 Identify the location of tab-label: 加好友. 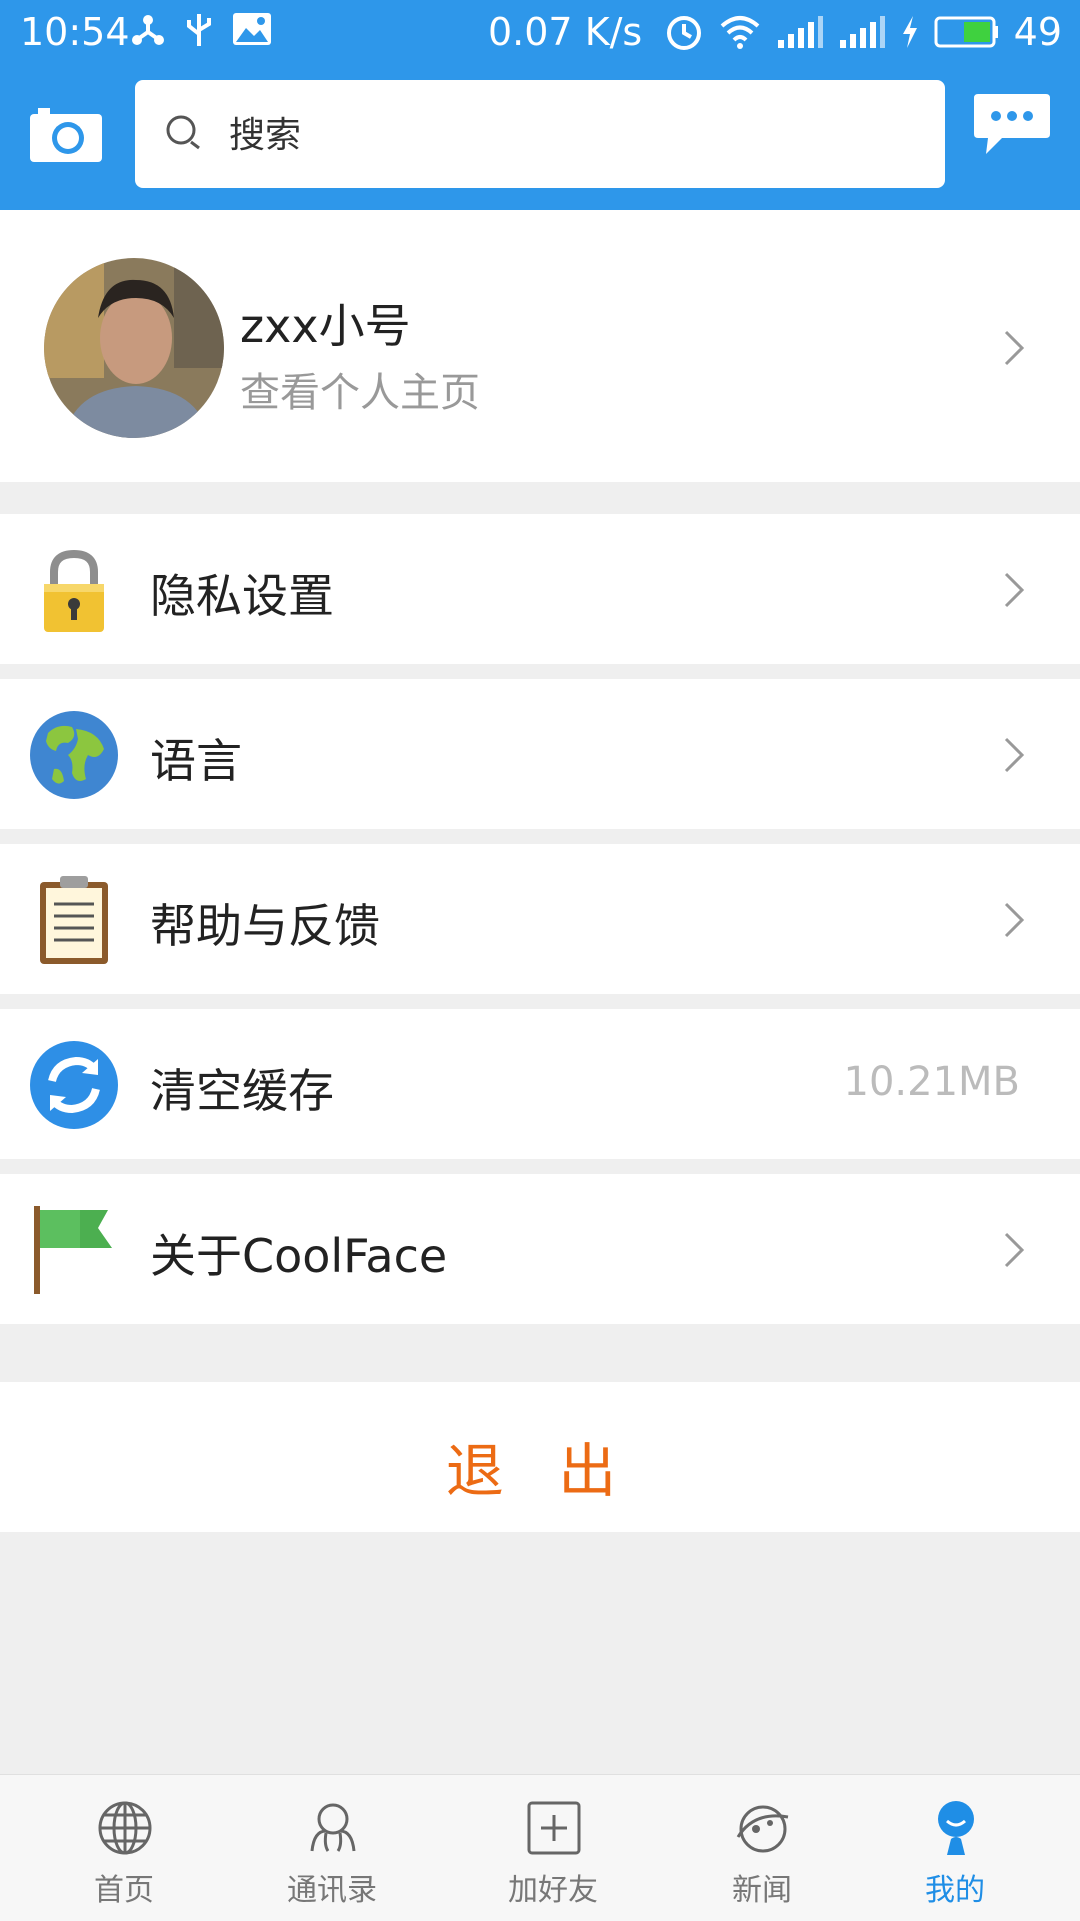
(553, 1890).